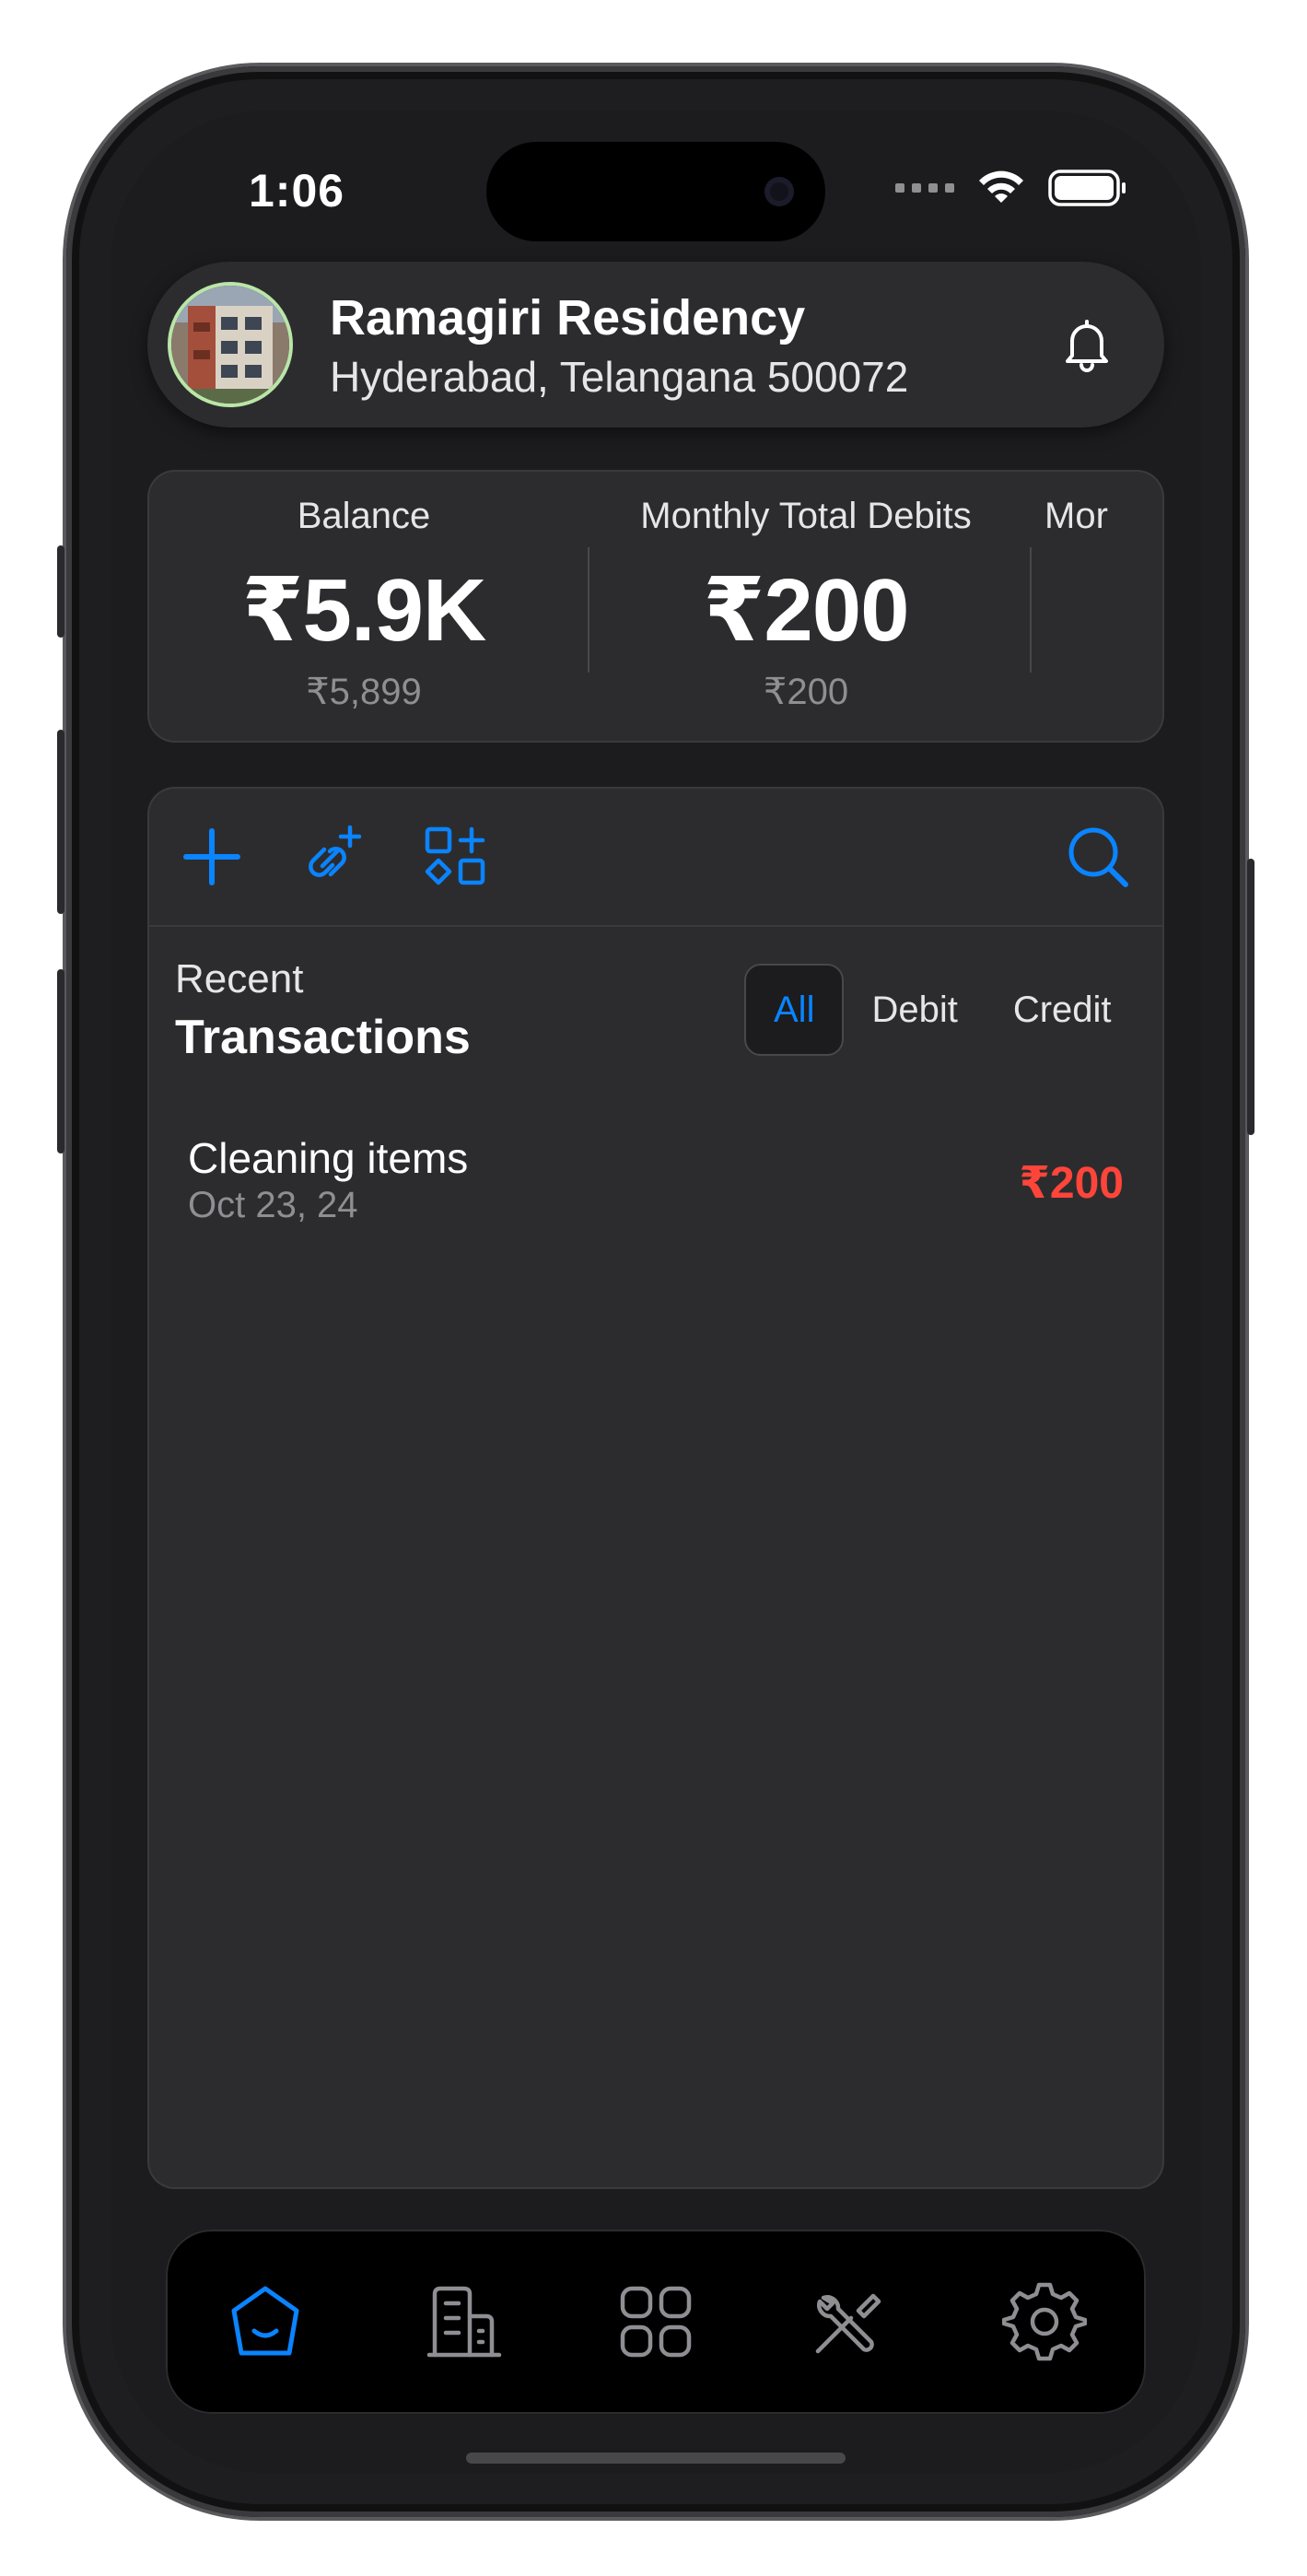  What do you see at coordinates (1098, 857) in the screenshot?
I see `search-icon` at bounding box center [1098, 857].